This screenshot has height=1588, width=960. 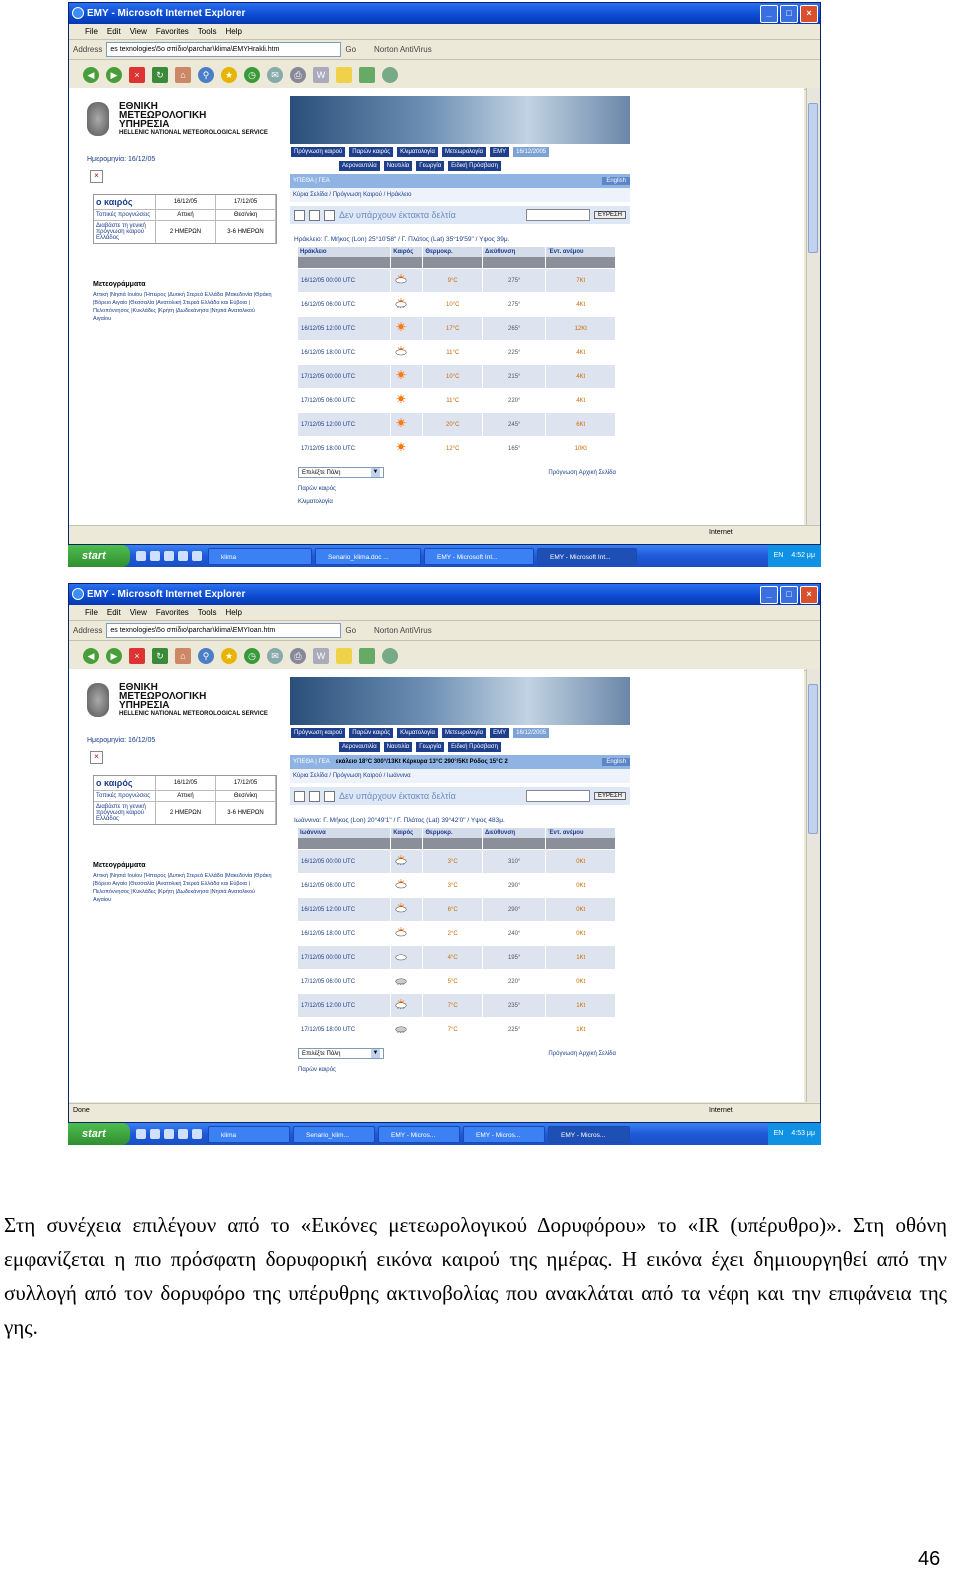 I want to click on three-six-day-link: 3-6 ΗΜΕΡΩΝ, so click(x=246, y=813).